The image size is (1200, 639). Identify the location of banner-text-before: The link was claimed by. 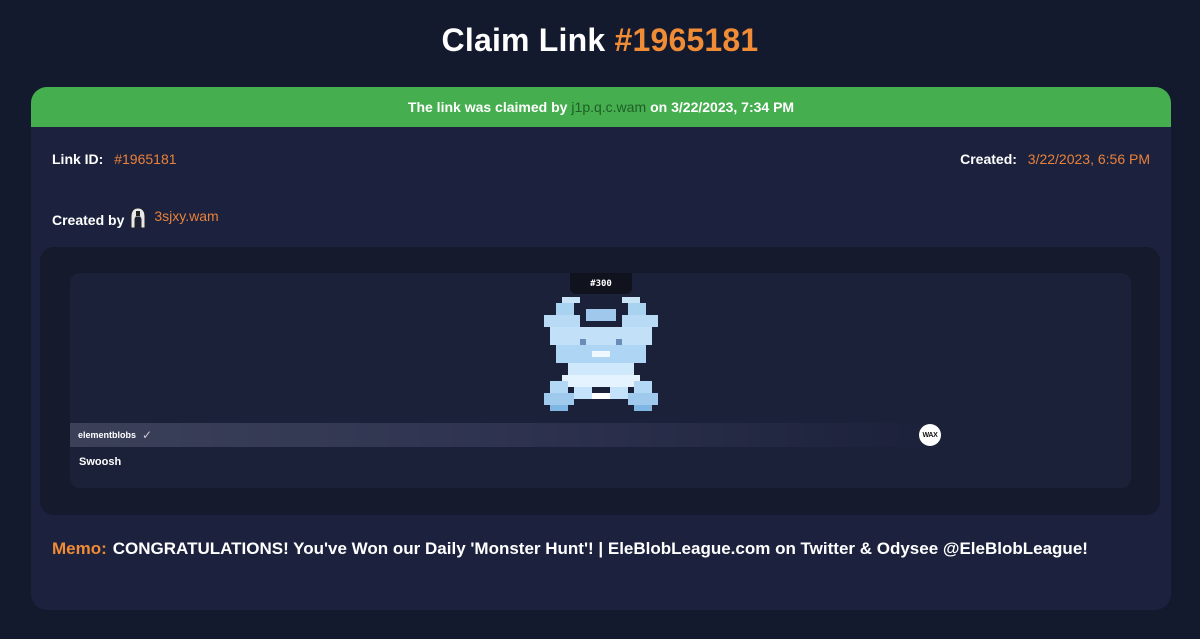
(487, 107).